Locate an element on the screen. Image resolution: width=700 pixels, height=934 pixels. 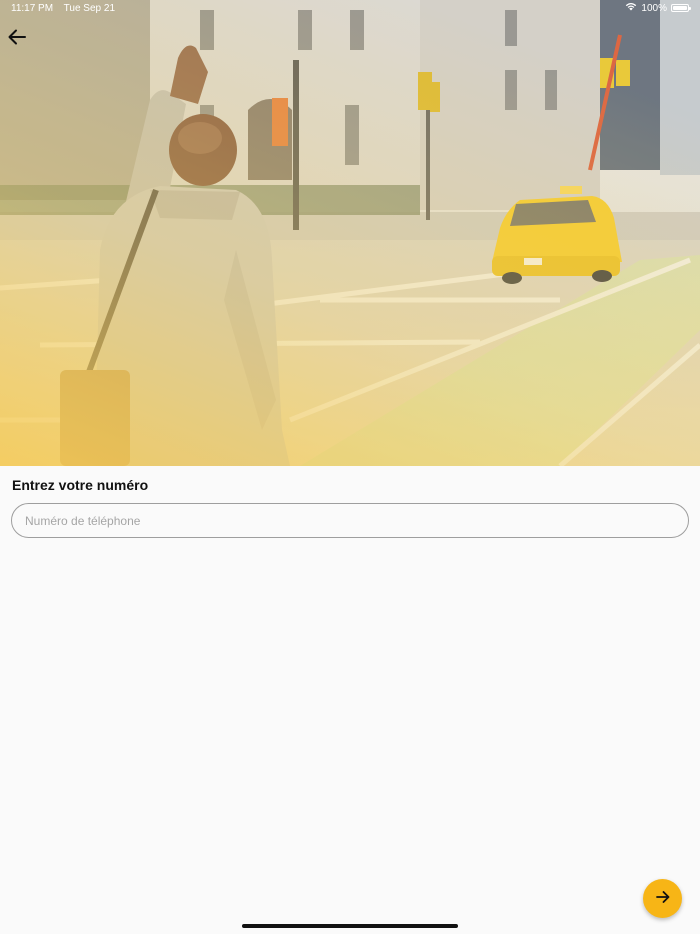
status-time: 11:17 PM is located at coordinates (32, 8).